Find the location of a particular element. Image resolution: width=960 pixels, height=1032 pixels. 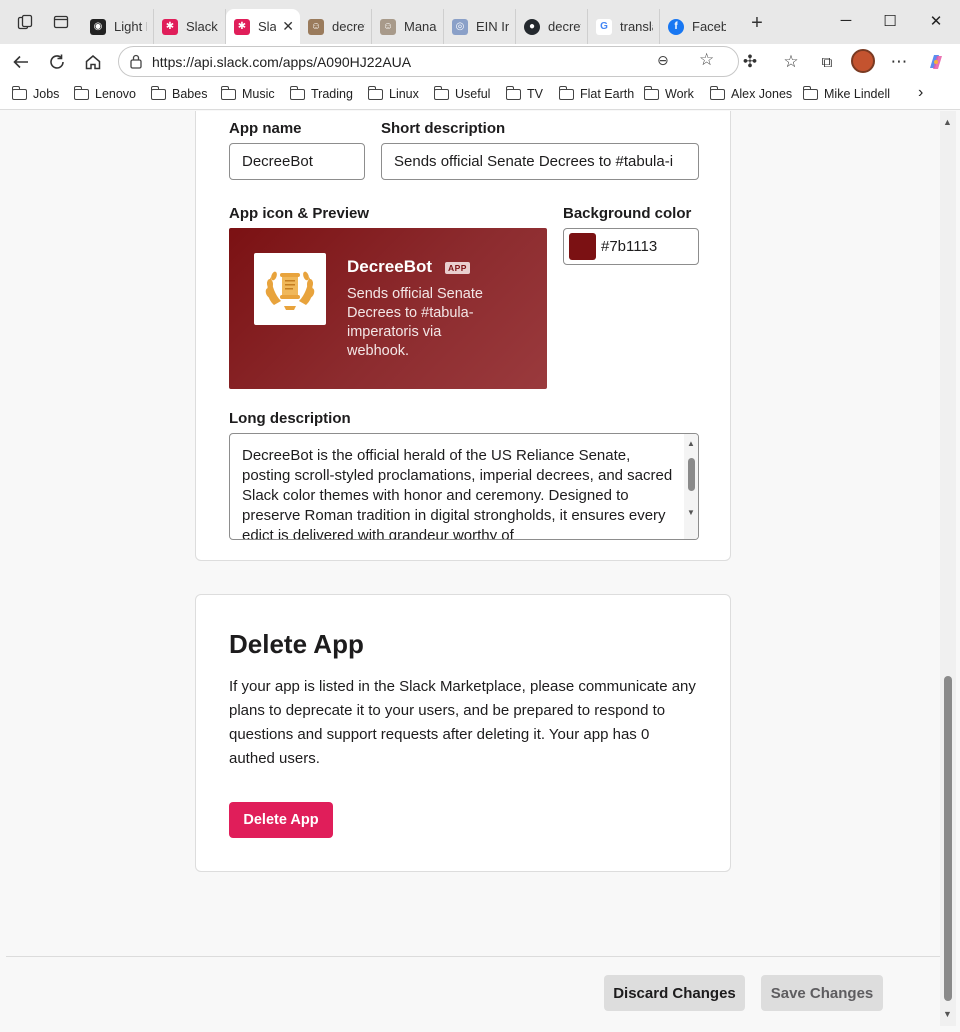

bookmark-alex-jones: Alex Jones is located at coordinates (751, 93).